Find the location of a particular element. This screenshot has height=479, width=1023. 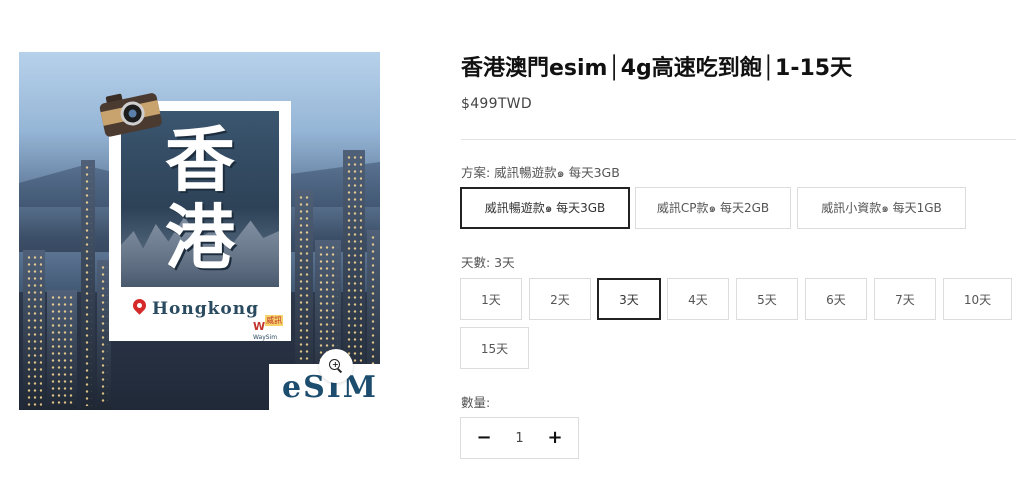

product-title: 香港澳門esim│4g高速吃到飽│1-15天 is located at coordinates (657, 68).